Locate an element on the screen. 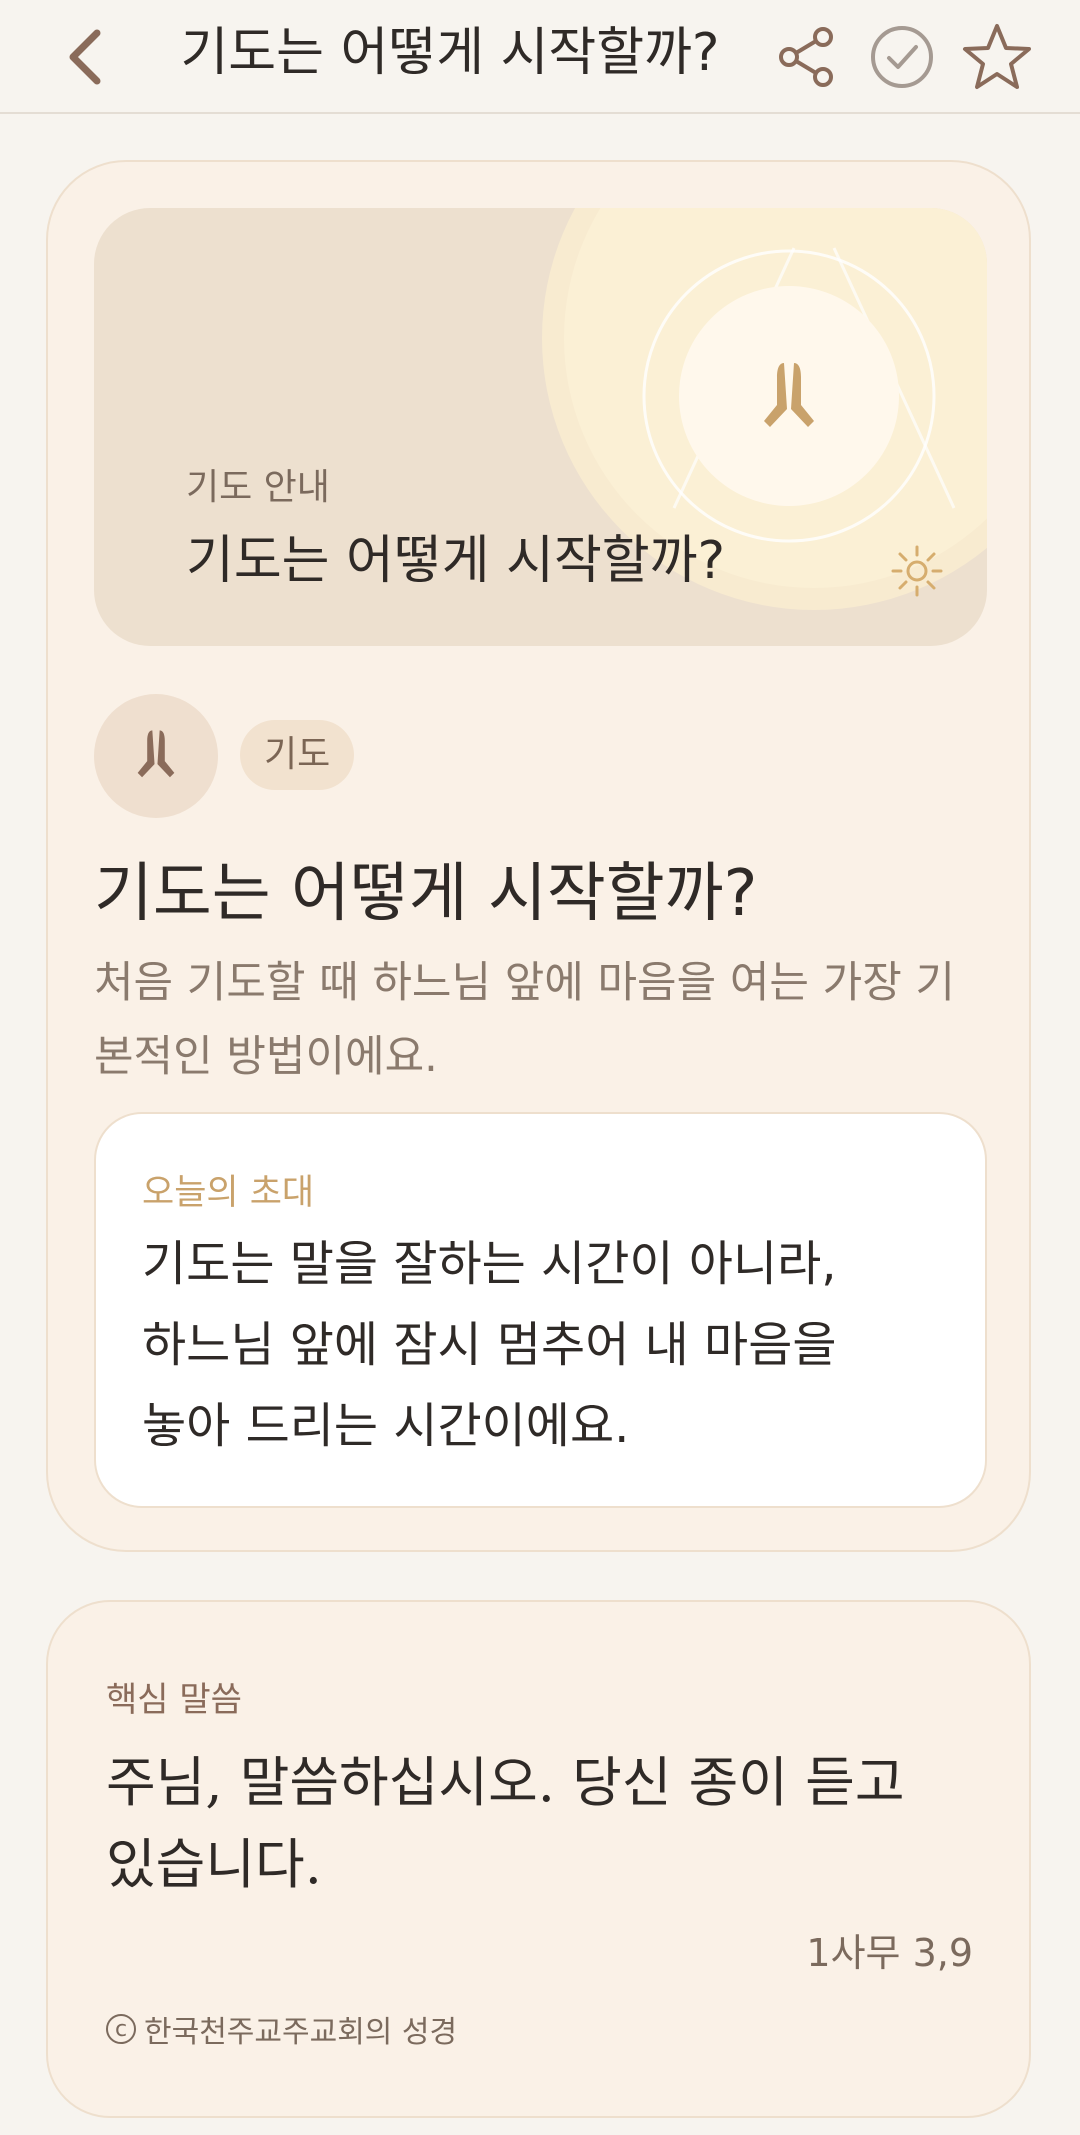 This screenshot has width=1080, height=2135. check-circle-icon is located at coordinates (902, 57).